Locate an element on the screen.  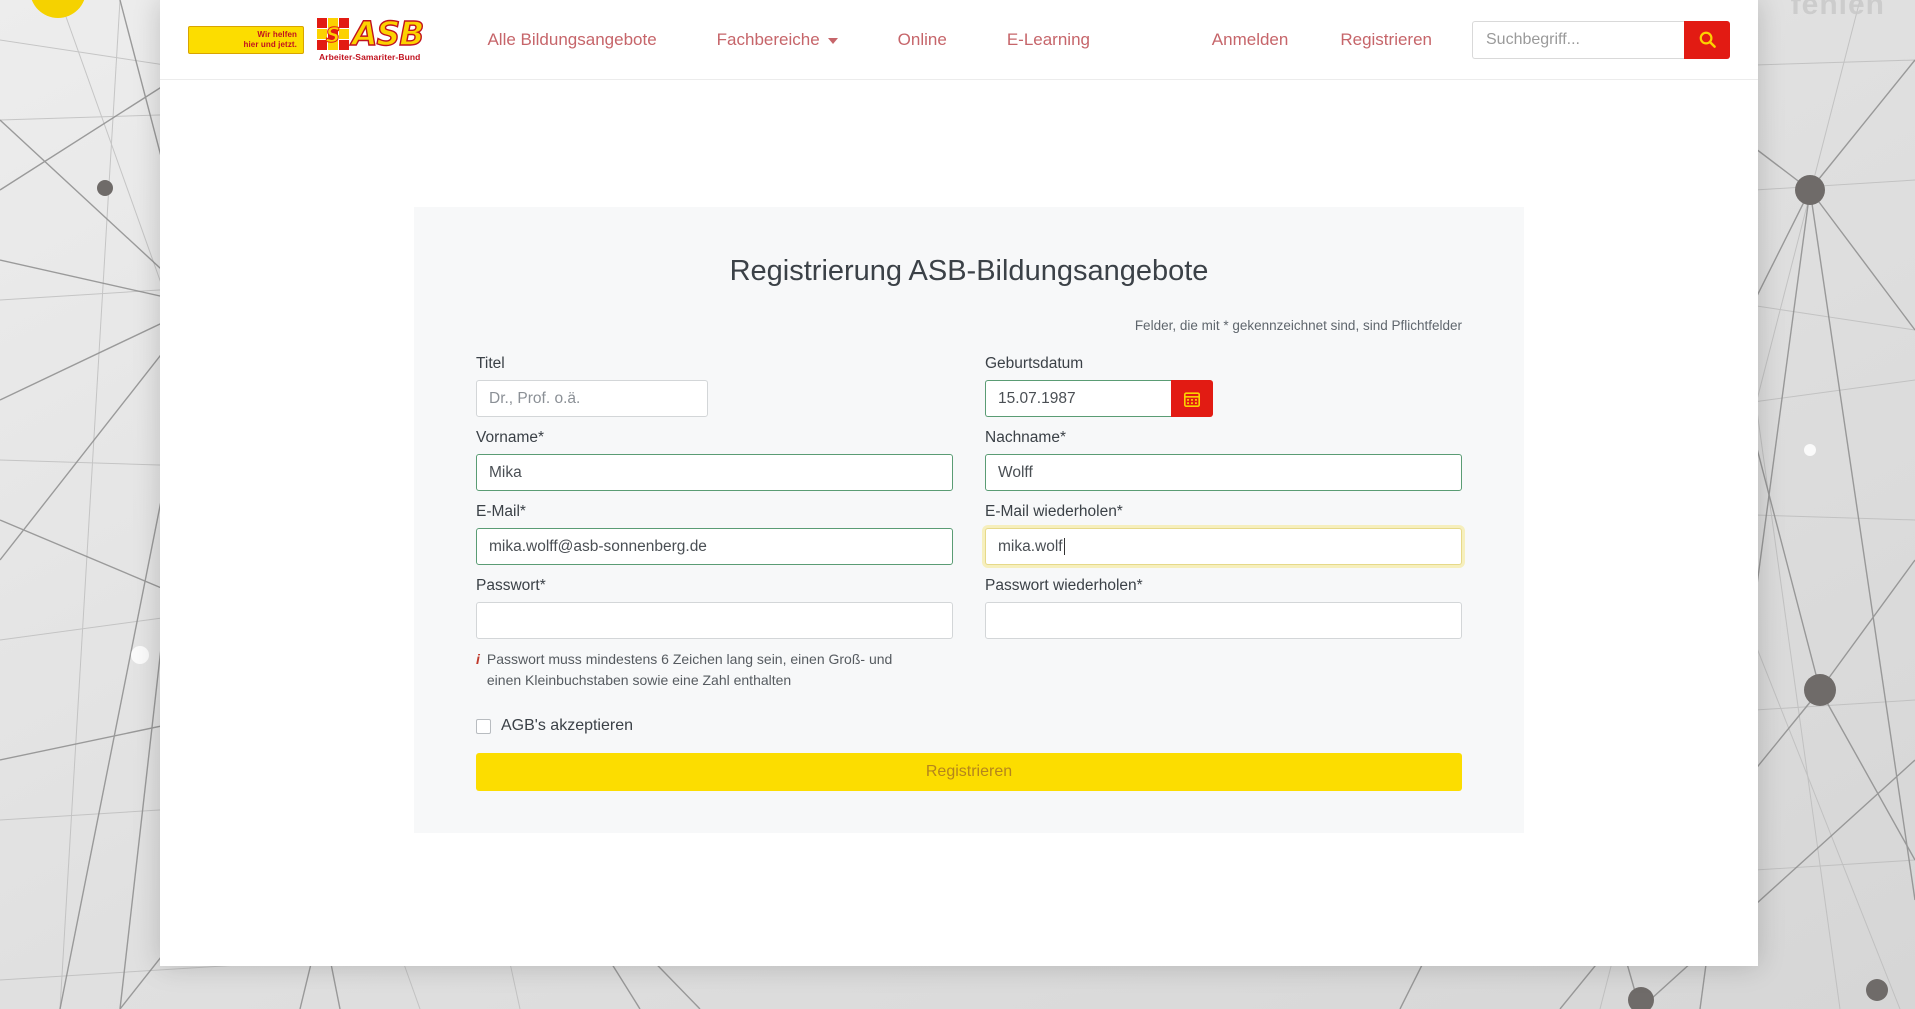
agb-checkbox is located at coordinates (483, 726).